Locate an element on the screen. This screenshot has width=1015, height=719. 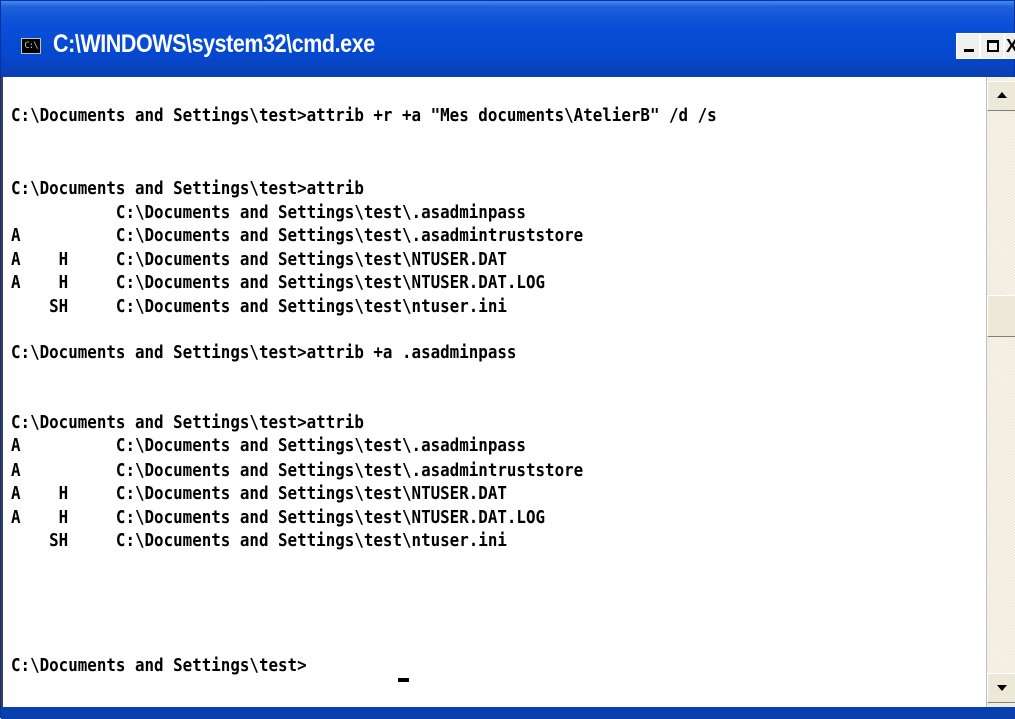
close-button: X is located at coordinates (1009, 46).